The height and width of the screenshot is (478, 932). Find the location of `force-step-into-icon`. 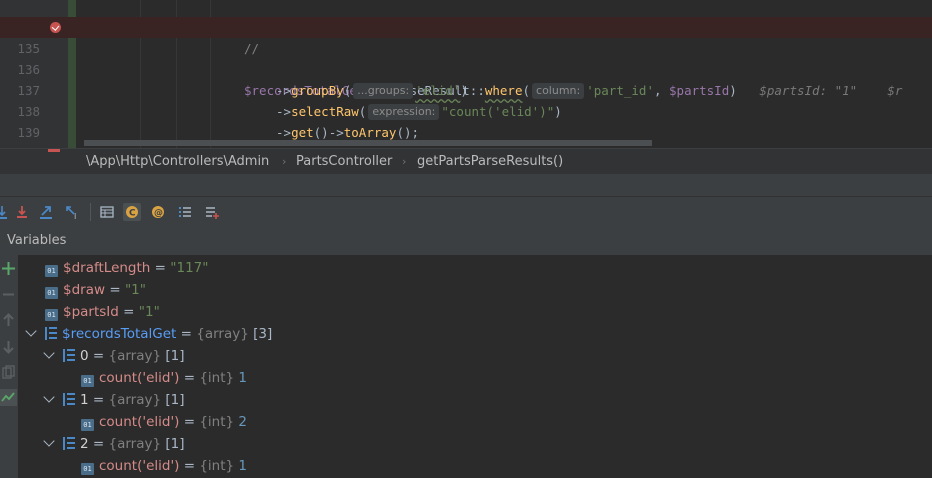

force-step-into-icon is located at coordinates (23, 212).